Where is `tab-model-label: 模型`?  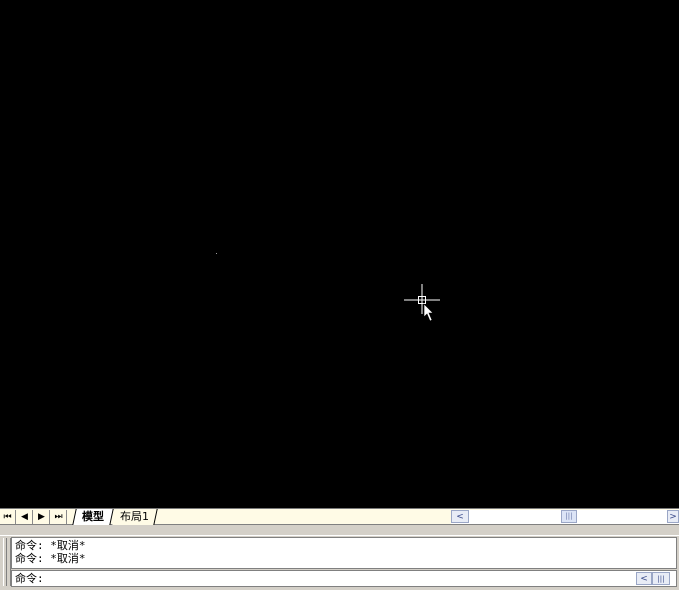
tab-model-label: 模型 is located at coordinates (93, 516).